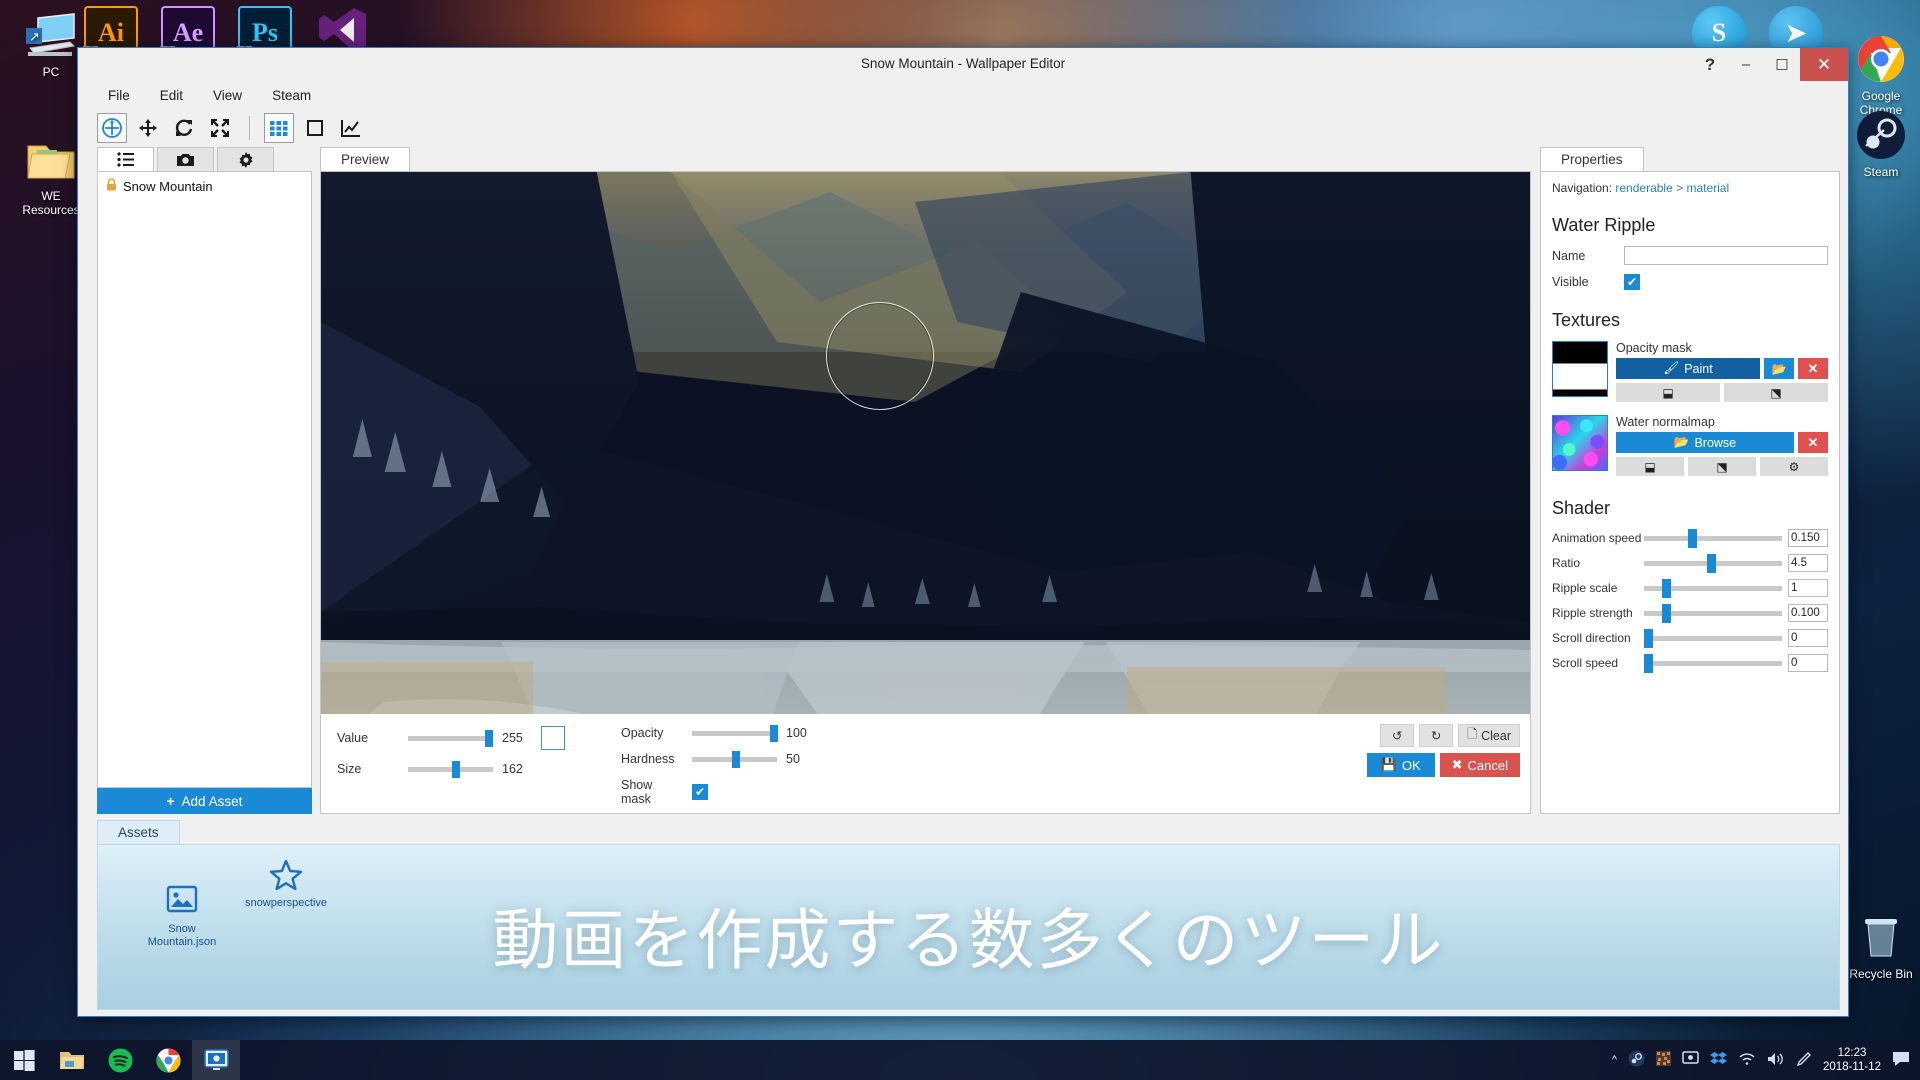 This screenshot has height=1080, width=1920. I want to click on undo-button: ↺, so click(1397, 735).